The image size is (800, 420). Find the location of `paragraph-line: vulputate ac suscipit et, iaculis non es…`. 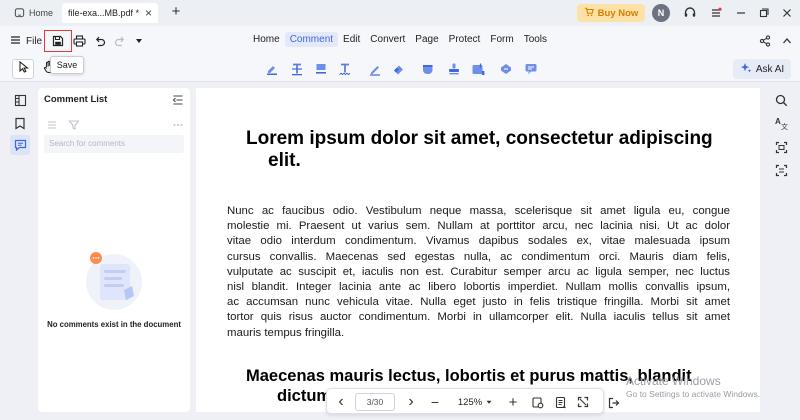

paragraph-line: vulputate ac suscipit et, iaculis non es… is located at coordinates (478, 271).